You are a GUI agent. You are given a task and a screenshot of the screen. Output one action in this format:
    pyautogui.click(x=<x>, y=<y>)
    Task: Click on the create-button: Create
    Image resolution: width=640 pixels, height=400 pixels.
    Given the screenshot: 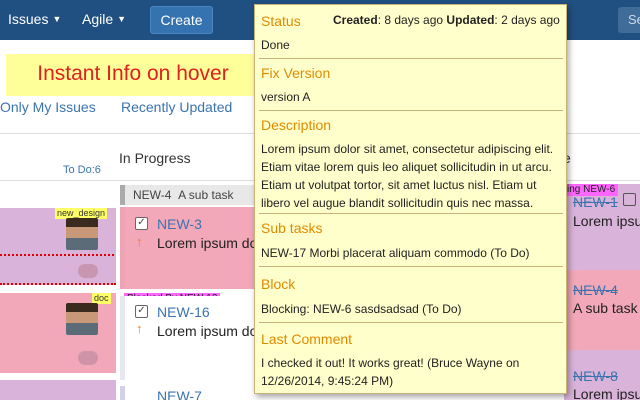 What is the action you would take?
    pyautogui.click(x=181, y=20)
    